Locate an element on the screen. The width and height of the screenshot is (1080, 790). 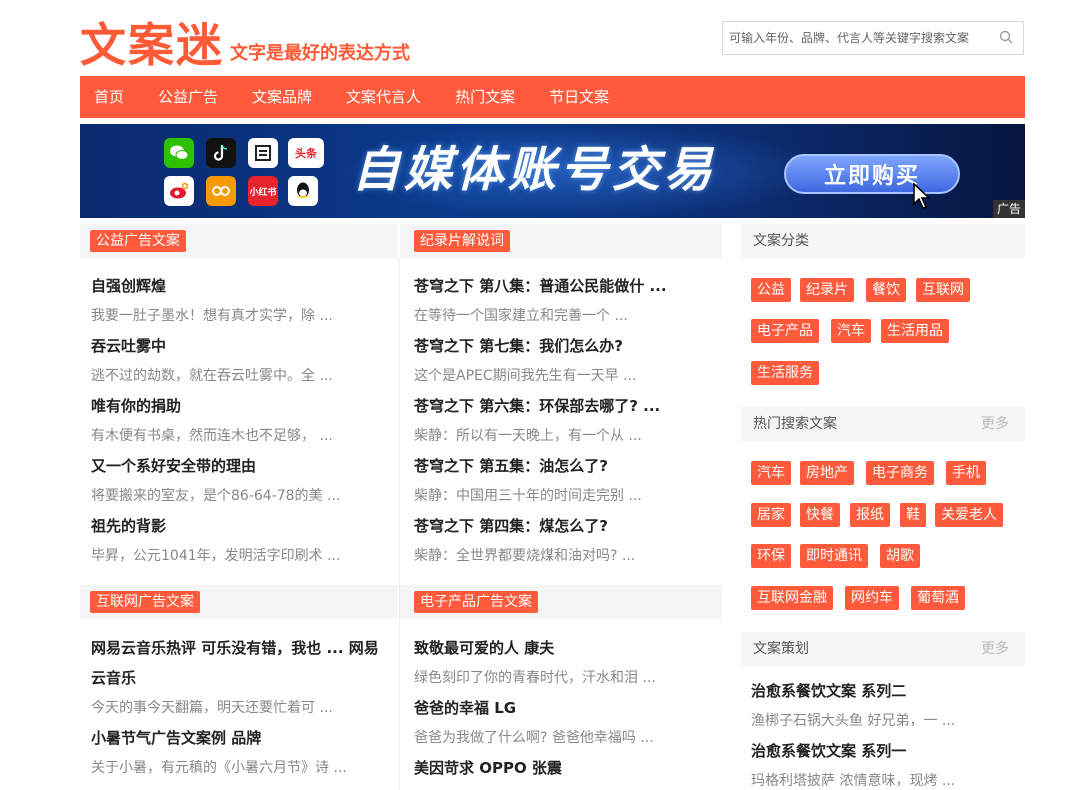
search-icon is located at coordinates (1006, 37).